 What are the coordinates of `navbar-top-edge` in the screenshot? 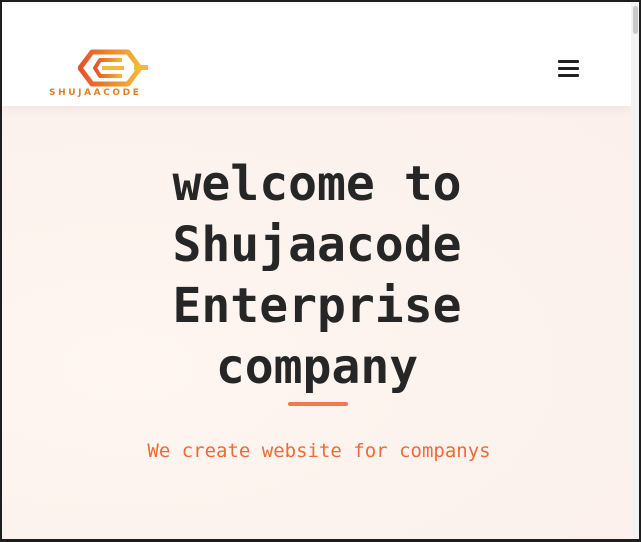 It's located at (316, 3).